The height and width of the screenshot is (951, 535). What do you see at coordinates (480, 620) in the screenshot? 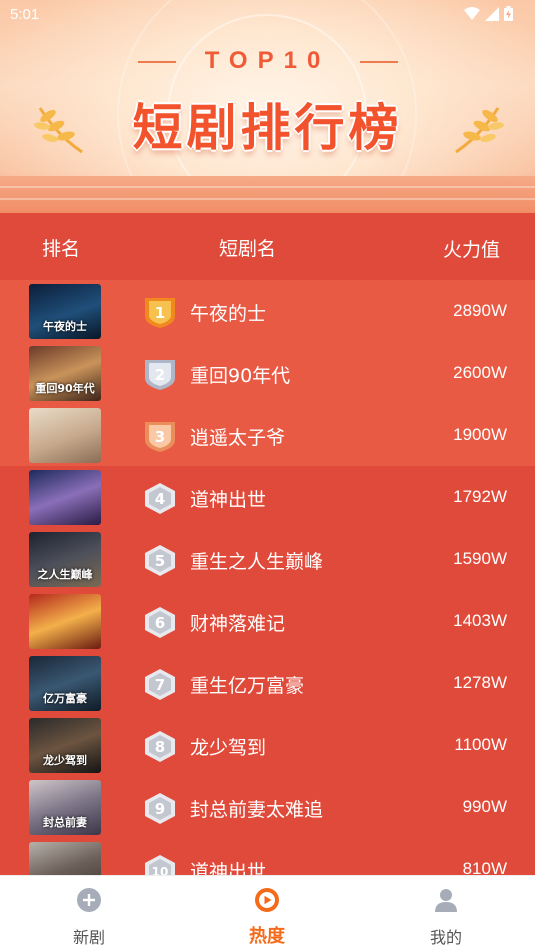
I see `heat-value: 1403W` at bounding box center [480, 620].